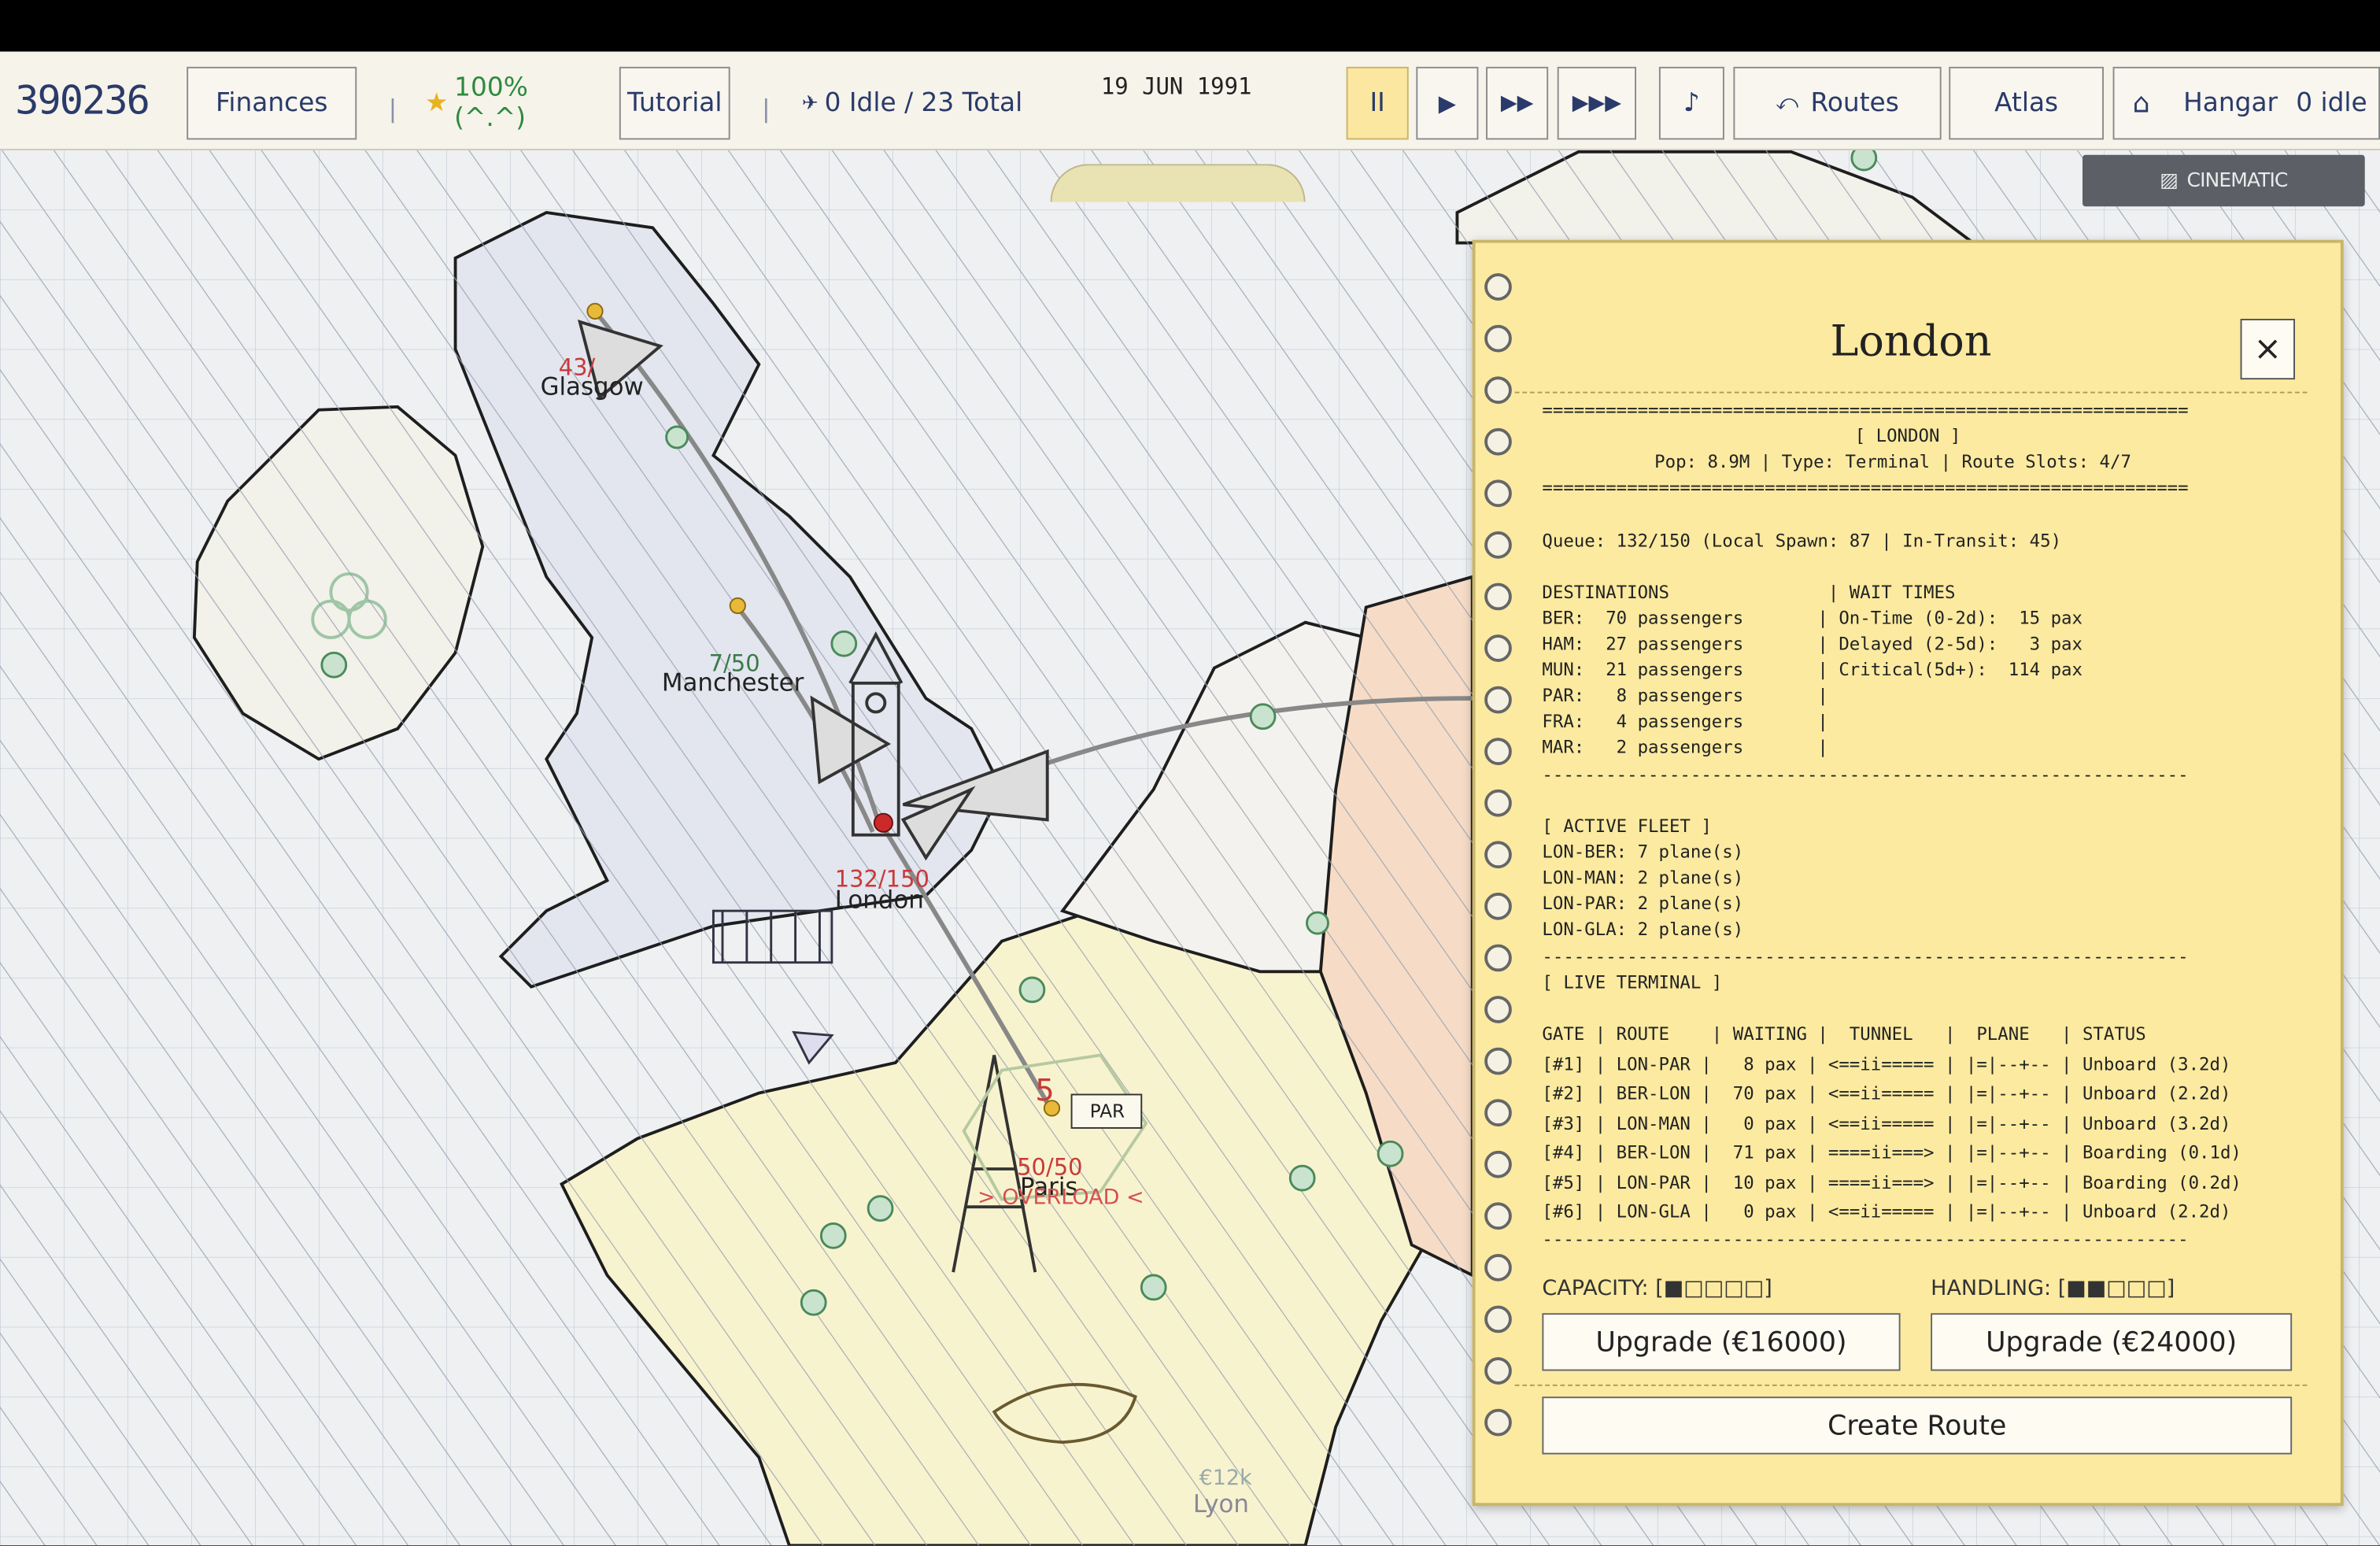 Image resolution: width=2380 pixels, height=1546 pixels. I want to click on upgrade-handling-button: Upgrade (€24000), so click(2112, 1342).